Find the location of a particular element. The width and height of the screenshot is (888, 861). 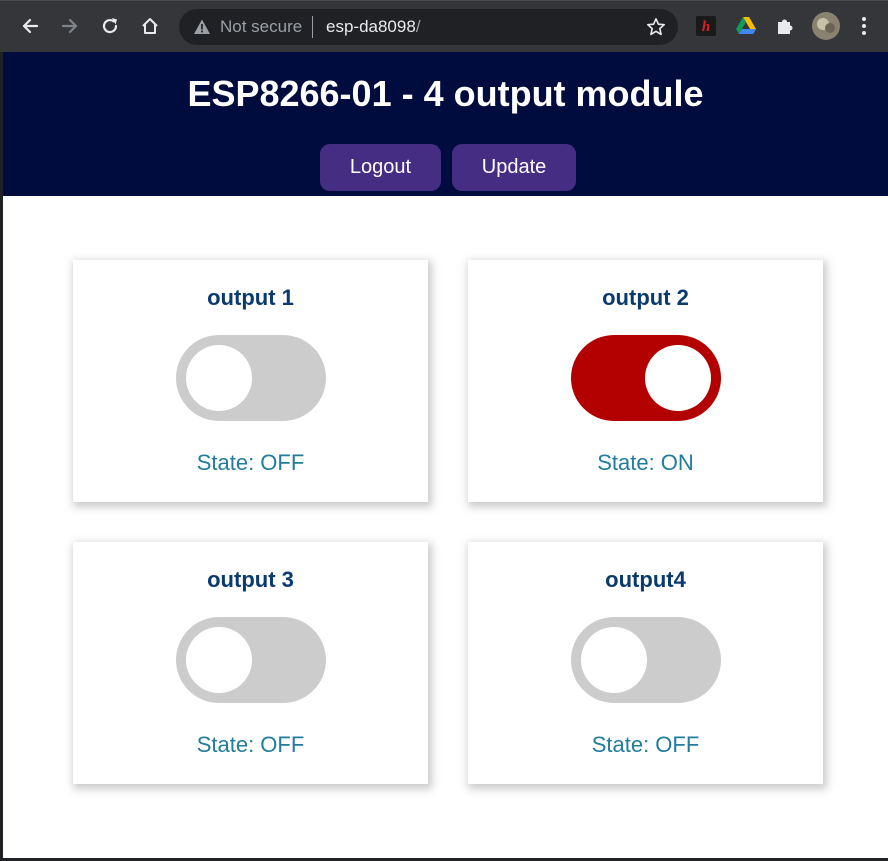

card-title: output 1 is located at coordinates (250, 297).